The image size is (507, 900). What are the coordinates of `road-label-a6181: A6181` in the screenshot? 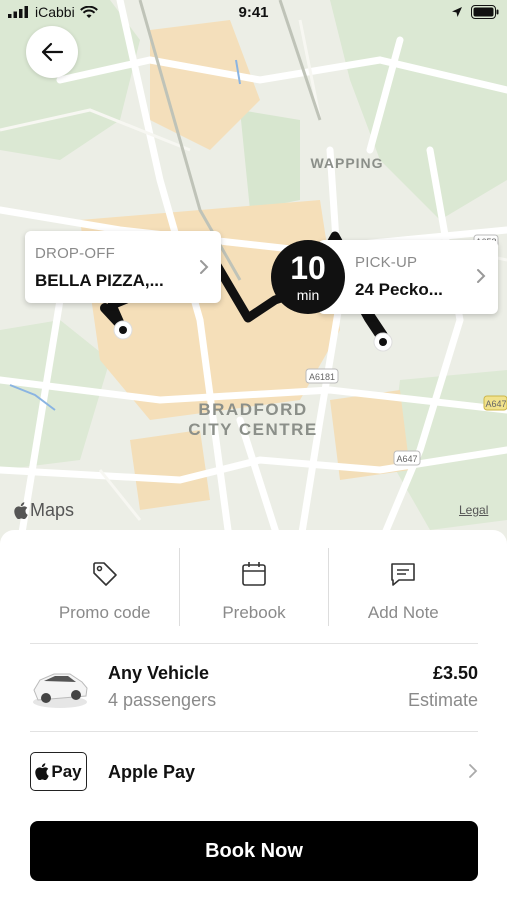 It's located at (322, 377).